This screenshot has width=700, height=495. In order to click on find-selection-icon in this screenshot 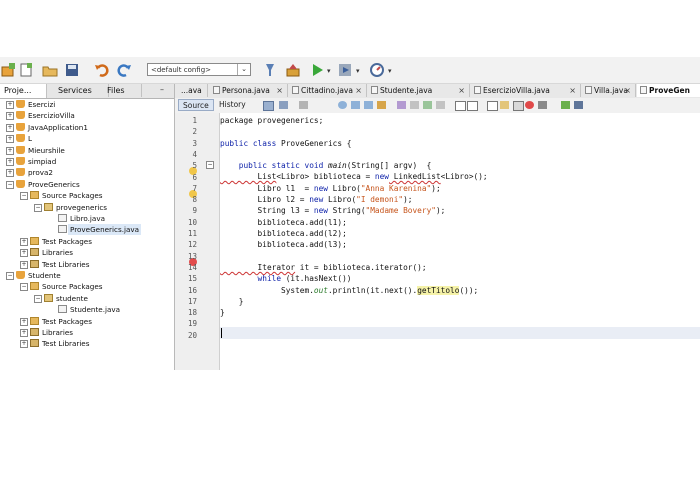, I will do `click(342, 105)`.